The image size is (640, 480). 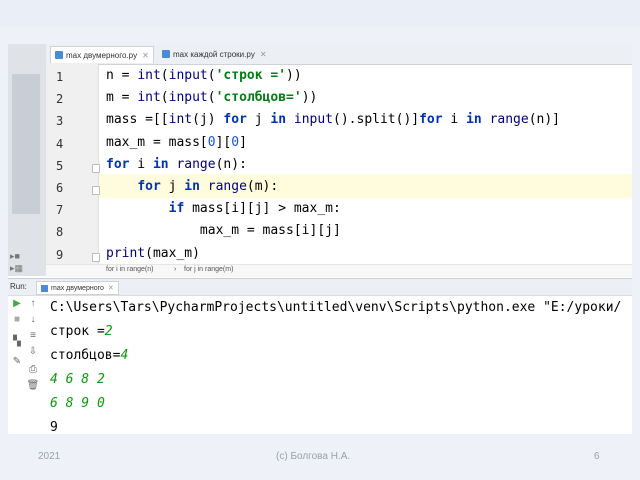 I want to click on run-toolbar-right: ↑ ↓ ≡ ⇩ ⎙ 🗑, so click(x=33, y=365).